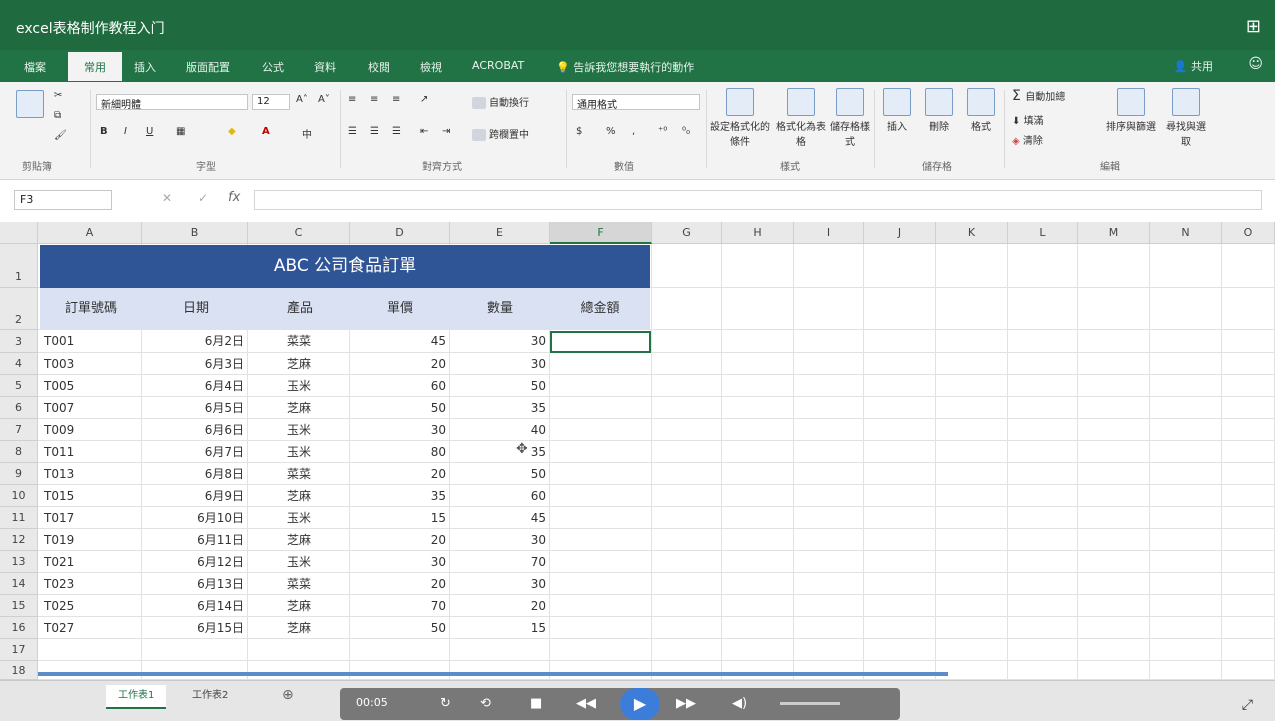 Image resolution: width=1275 pixels, height=721 pixels. Describe the element at coordinates (625, 67) in the screenshot. I see `tell-me-box: 💡 告訴我您想要執行的動作` at that location.